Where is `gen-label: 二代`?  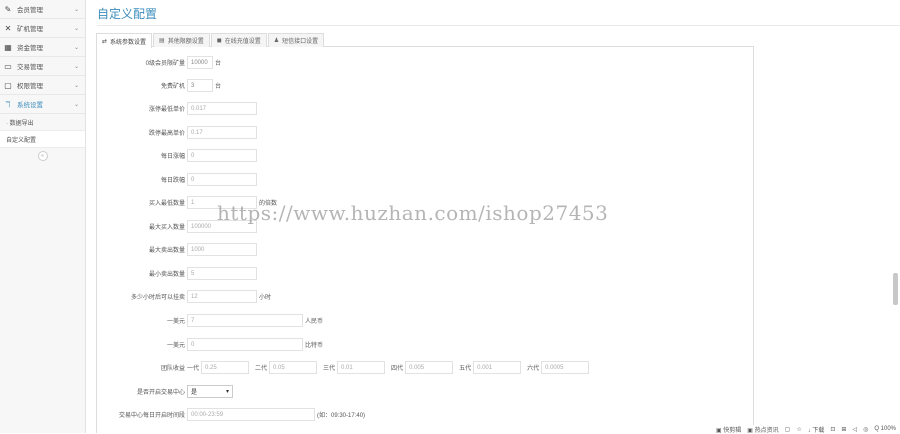
gen-label: 二代 is located at coordinates (261, 369).